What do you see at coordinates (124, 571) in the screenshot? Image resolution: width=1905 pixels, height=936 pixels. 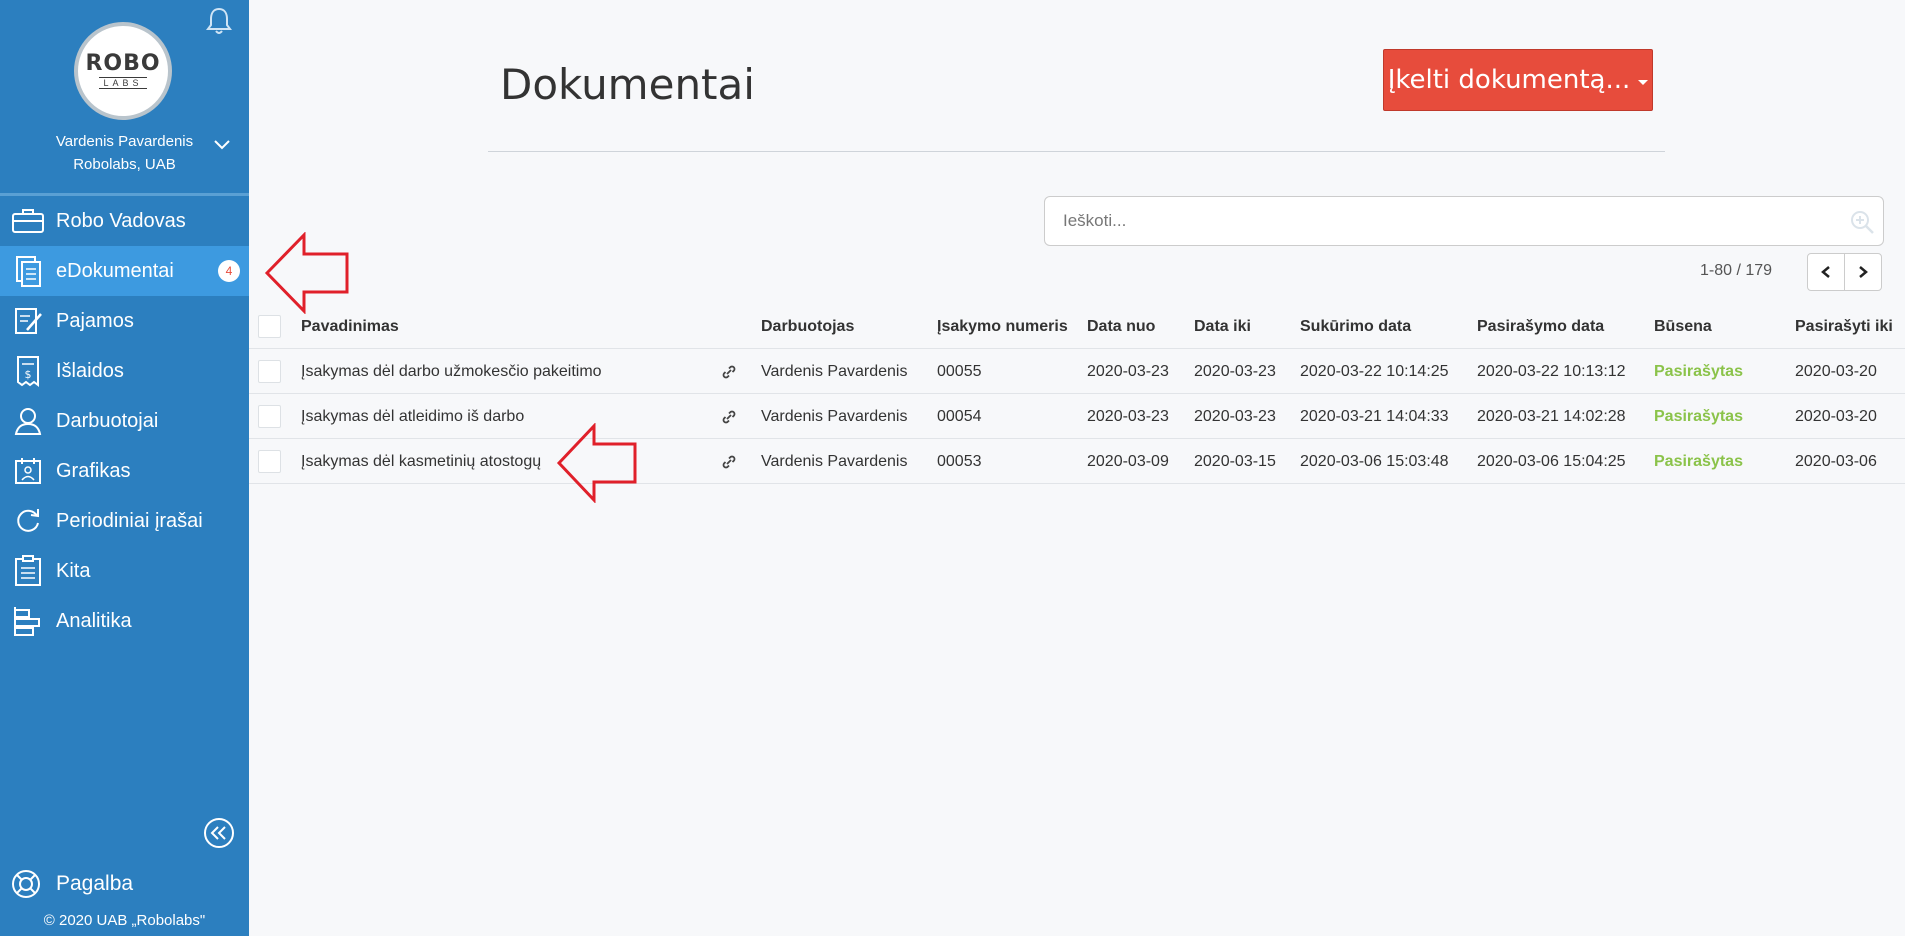 I see `sidebar-item-kita: Kita` at bounding box center [124, 571].